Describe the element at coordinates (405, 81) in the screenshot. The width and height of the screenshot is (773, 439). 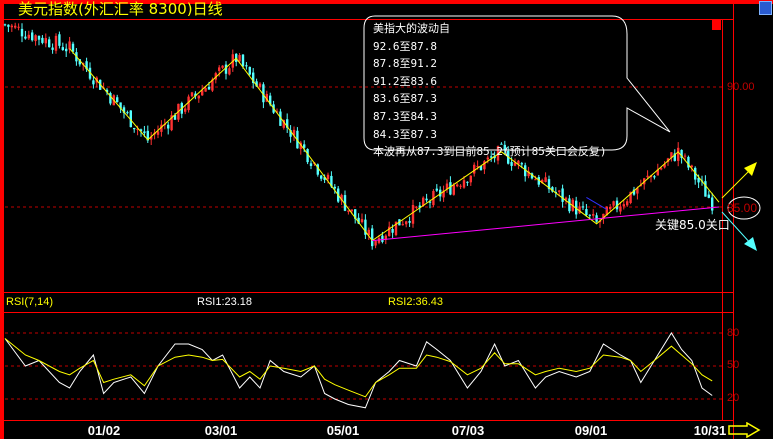
I see `annotation-line: 91.2至83.6` at that location.